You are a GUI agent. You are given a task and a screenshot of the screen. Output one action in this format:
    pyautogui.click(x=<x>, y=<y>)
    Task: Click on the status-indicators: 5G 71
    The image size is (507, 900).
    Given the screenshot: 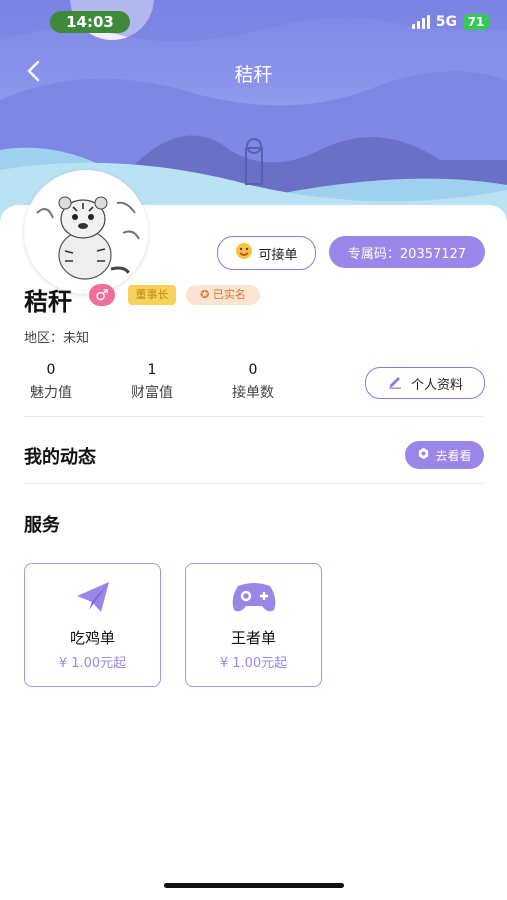 What is the action you would take?
    pyautogui.click(x=450, y=22)
    